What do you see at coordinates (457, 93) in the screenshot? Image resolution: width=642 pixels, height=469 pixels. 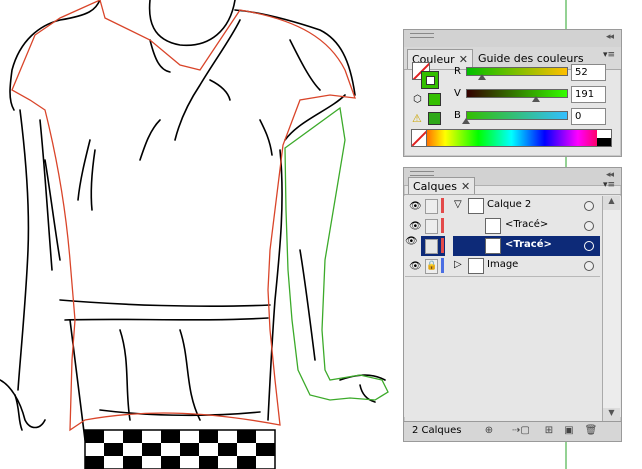 I see `slider-label-v: V` at bounding box center [457, 93].